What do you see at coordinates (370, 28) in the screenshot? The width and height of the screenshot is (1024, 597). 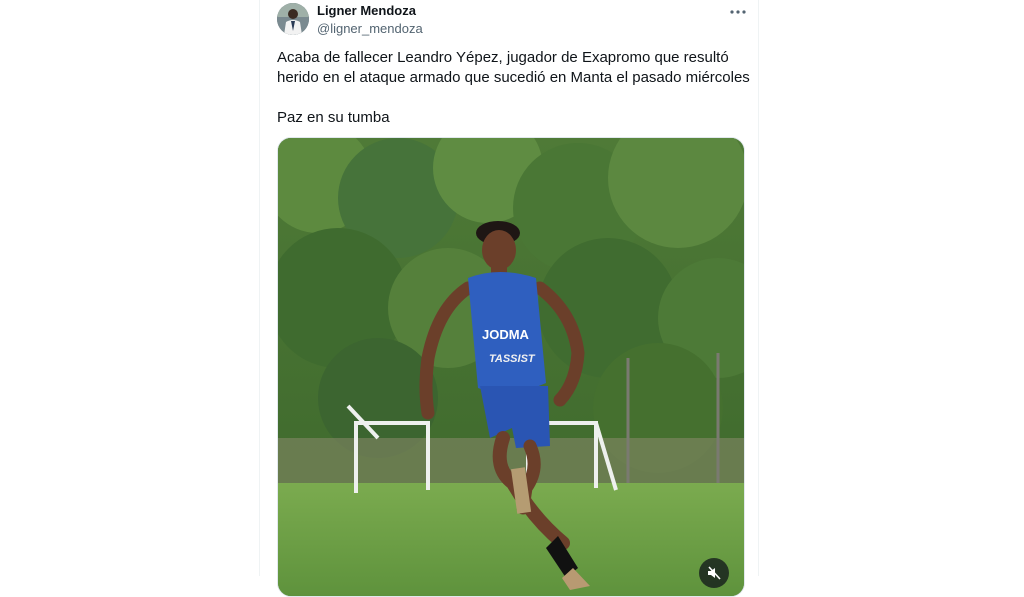 I see `author-handle: @ligner_mendoza` at bounding box center [370, 28].